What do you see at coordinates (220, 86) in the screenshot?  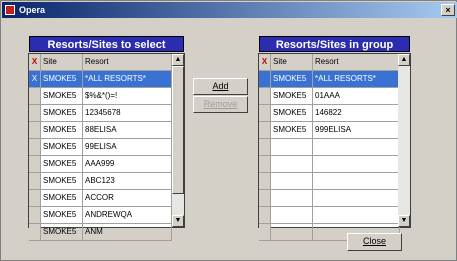 I see `add-button: Add` at bounding box center [220, 86].